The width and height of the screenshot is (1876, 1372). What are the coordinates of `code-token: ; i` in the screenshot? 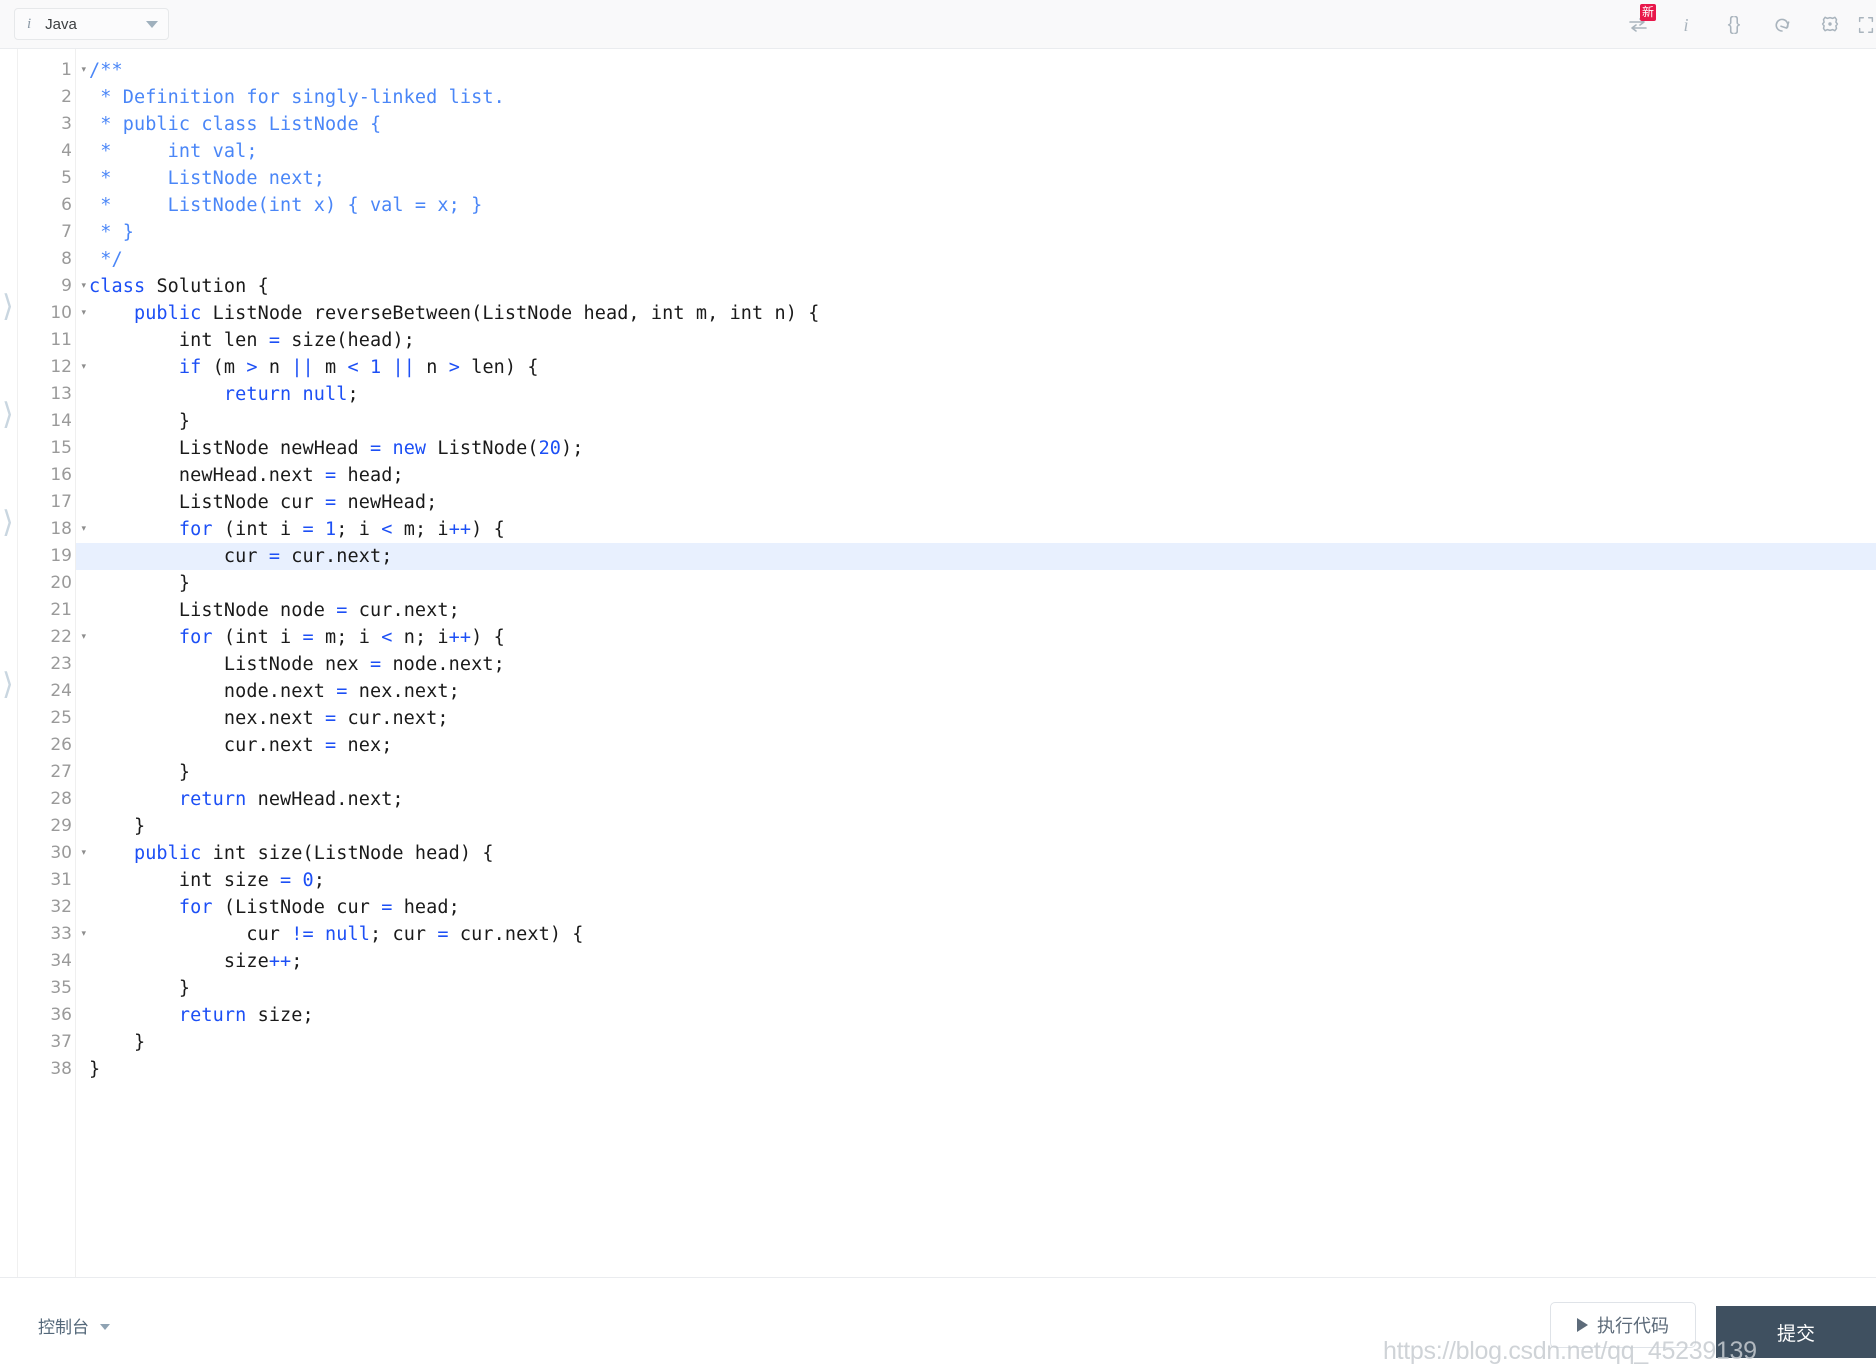 It's located at (359, 529).